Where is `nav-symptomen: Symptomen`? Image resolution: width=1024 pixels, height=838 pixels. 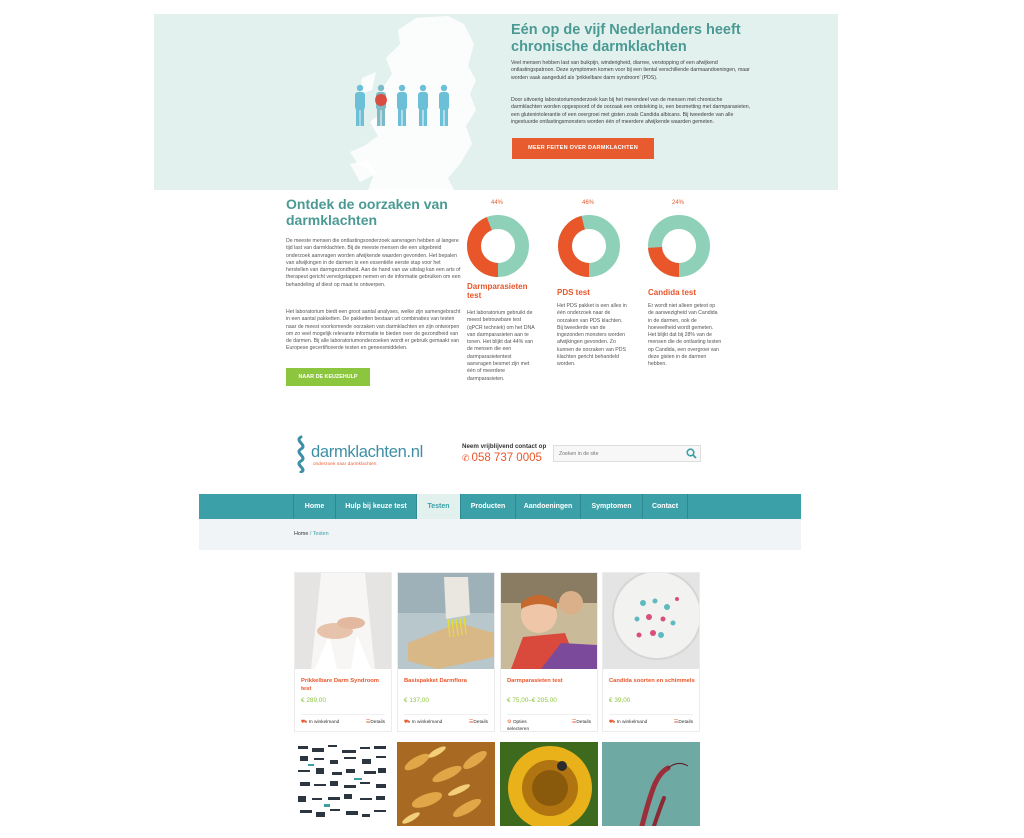
nav-symptomen: Symptomen is located at coordinates (611, 506).